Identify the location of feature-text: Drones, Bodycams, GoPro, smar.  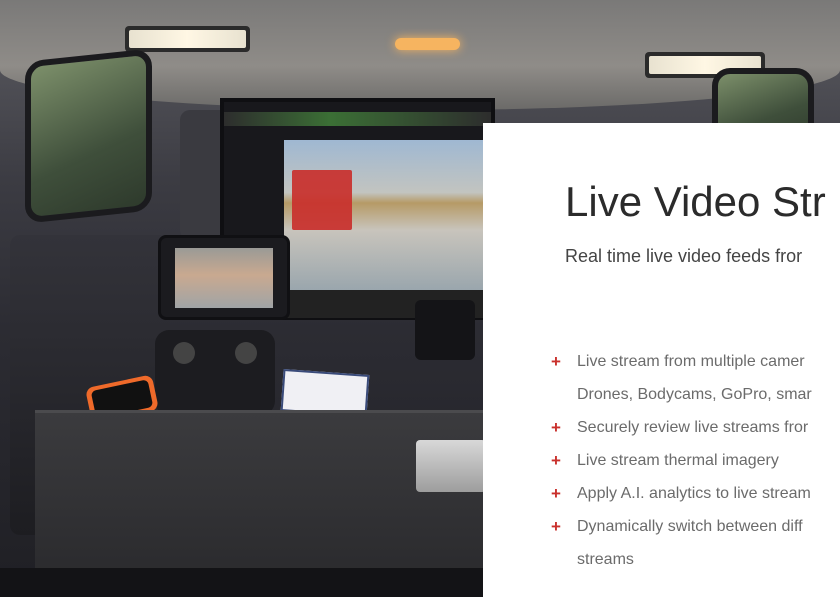
(694, 394).